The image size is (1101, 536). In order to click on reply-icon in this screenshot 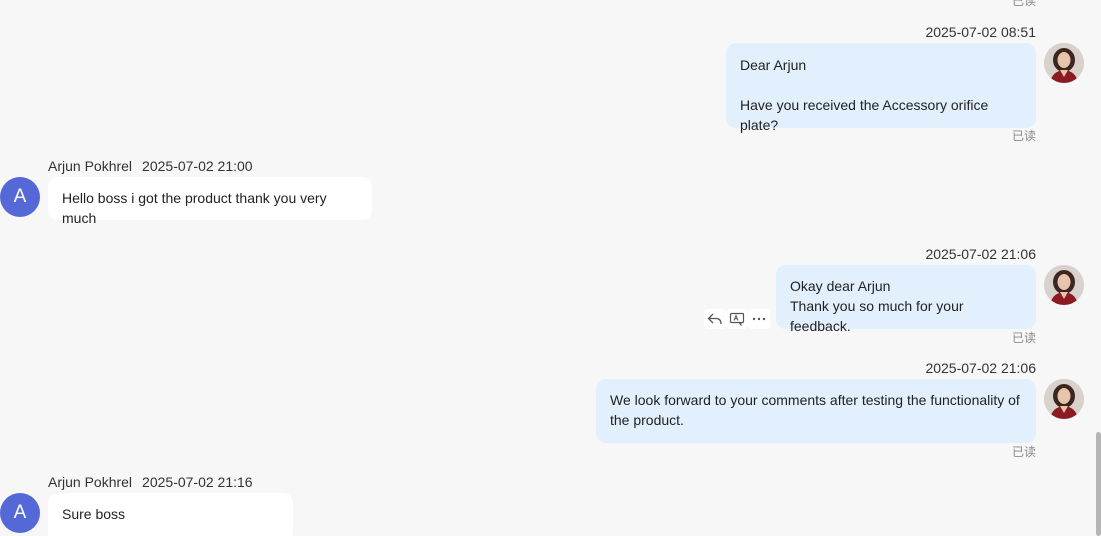, I will do `click(714, 319)`.